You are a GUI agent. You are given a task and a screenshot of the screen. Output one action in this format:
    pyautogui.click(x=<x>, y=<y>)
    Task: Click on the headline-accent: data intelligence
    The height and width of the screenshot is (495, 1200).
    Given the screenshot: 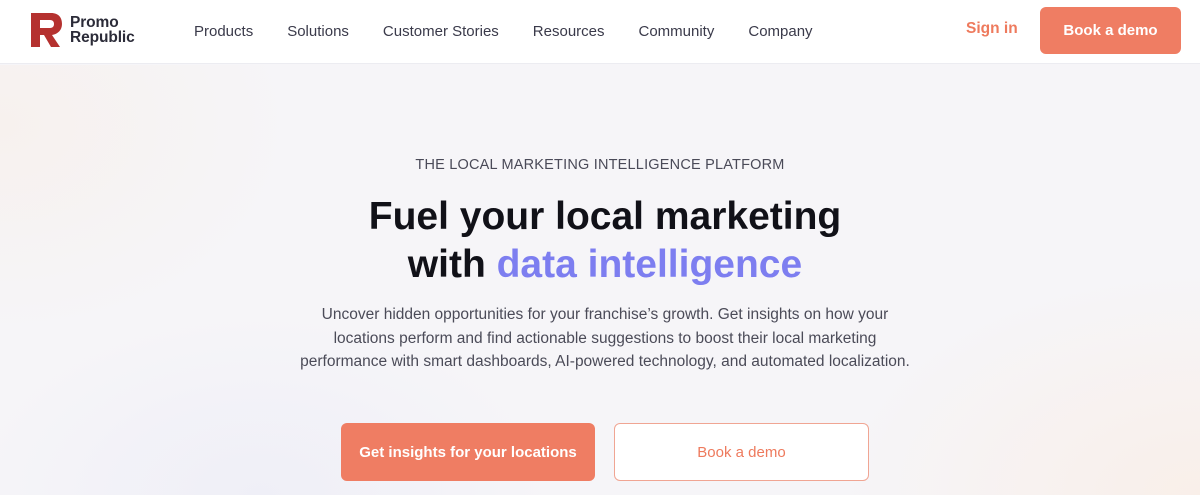 What is the action you would take?
    pyautogui.click(x=649, y=264)
    